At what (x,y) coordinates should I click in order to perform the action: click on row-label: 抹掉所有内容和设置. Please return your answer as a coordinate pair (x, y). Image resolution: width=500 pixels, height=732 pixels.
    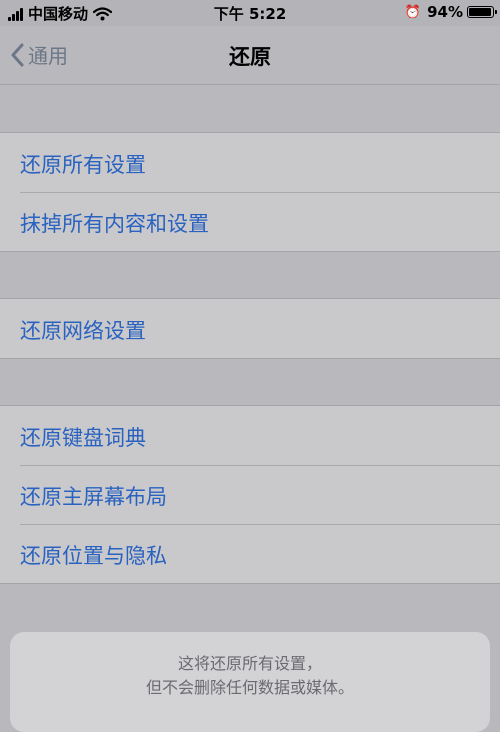
    Looking at the image, I should click on (114, 224).